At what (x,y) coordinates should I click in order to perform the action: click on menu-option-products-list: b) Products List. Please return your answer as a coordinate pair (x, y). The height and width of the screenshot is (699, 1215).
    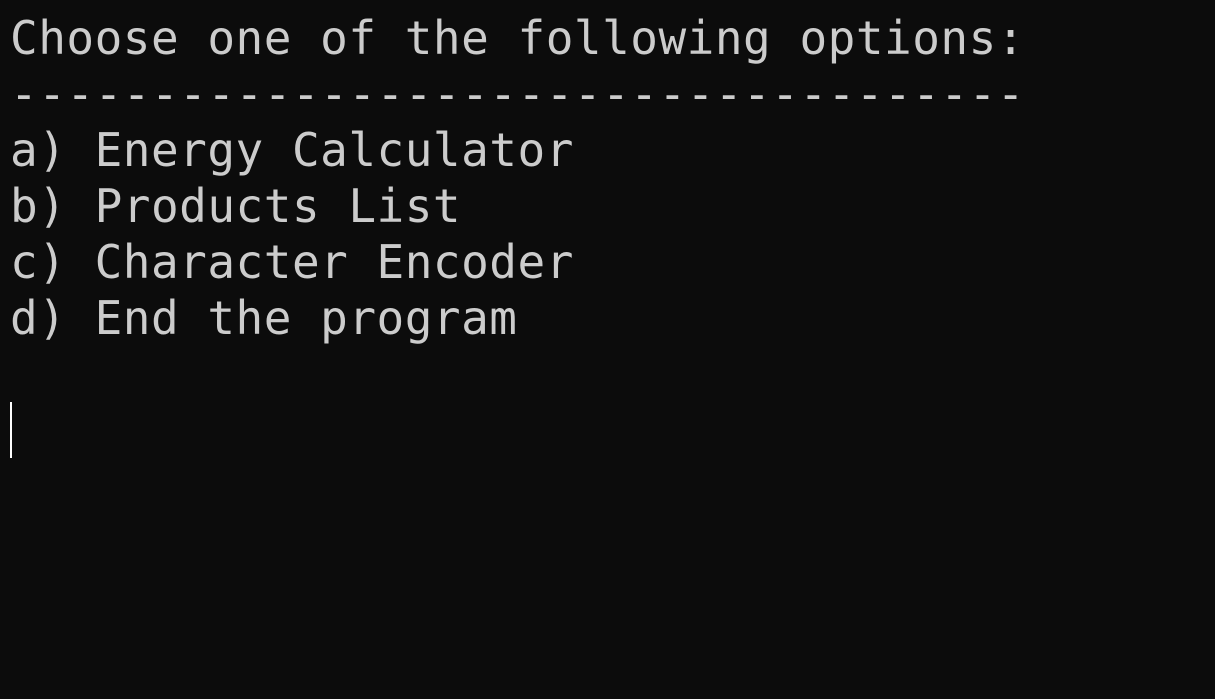
    Looking at the image, I should click on (236, 206).